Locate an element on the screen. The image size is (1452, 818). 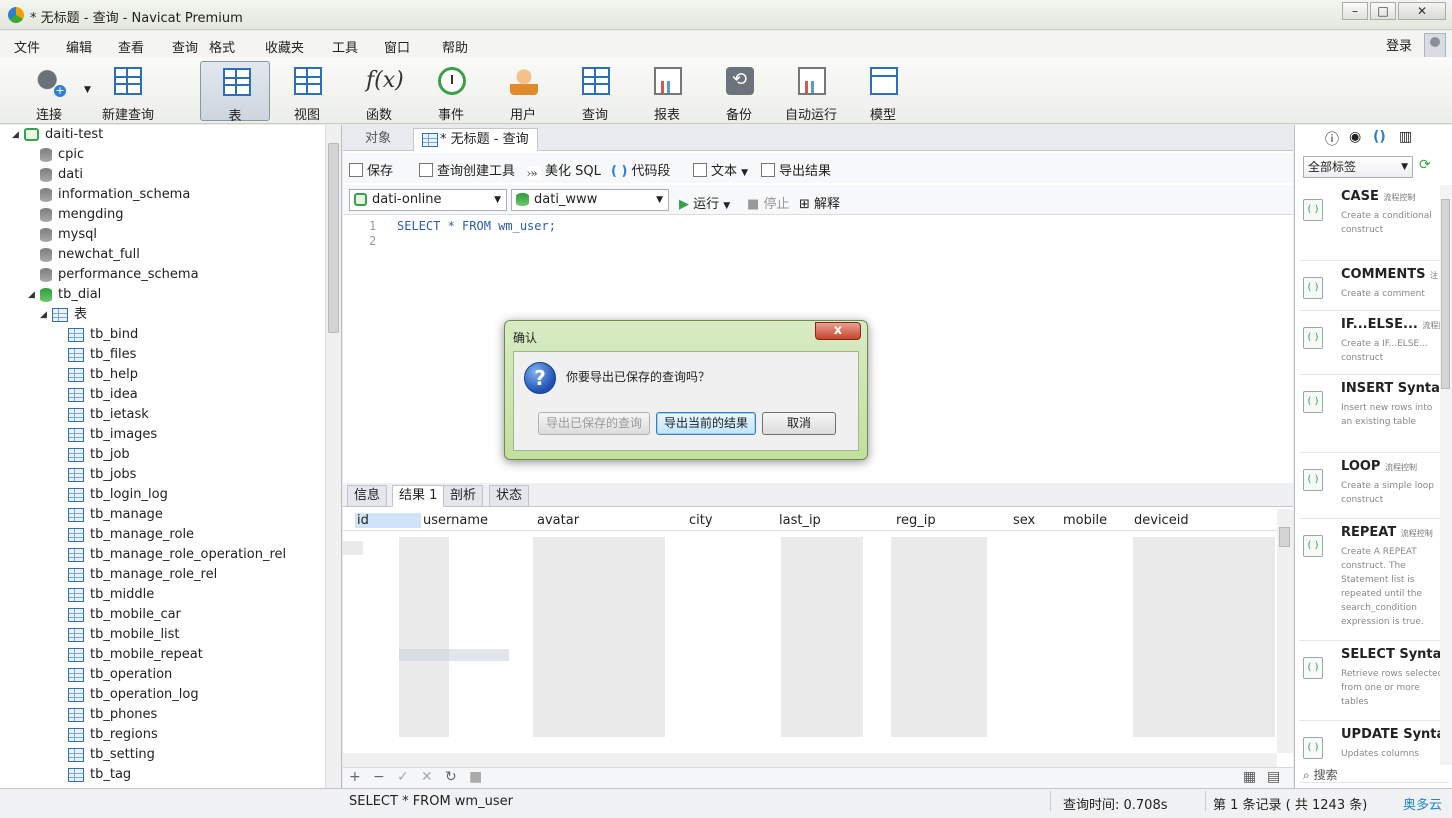
form-view-icon: ▤ is located at coordinates (1273, 777).